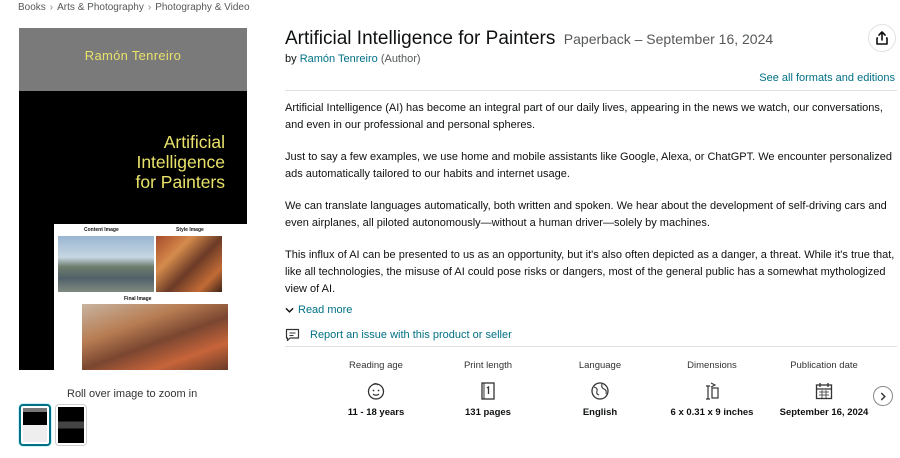  I want to click on attr-dimensions: Dimensions 6 x 0.31 x 9 inches, so click(712, 389).